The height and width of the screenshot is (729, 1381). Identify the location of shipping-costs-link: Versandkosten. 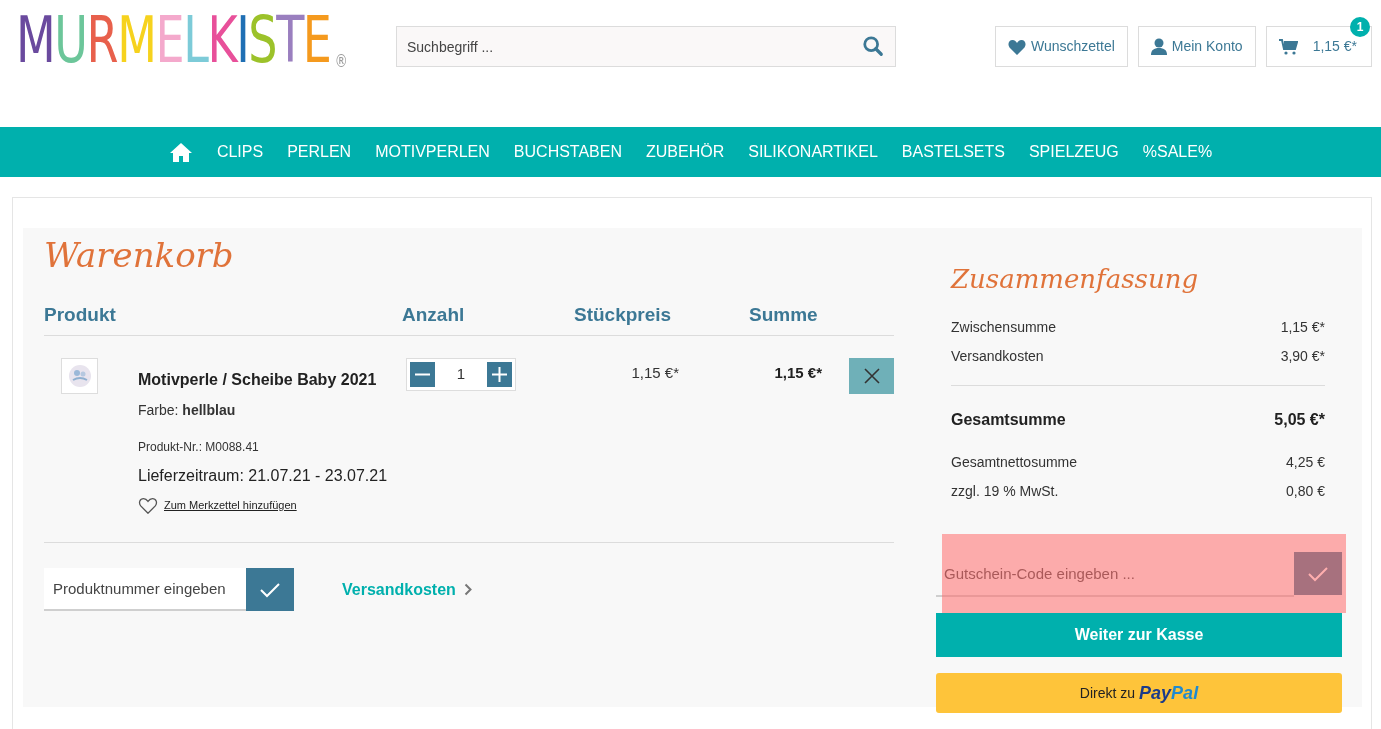
(407, 589).